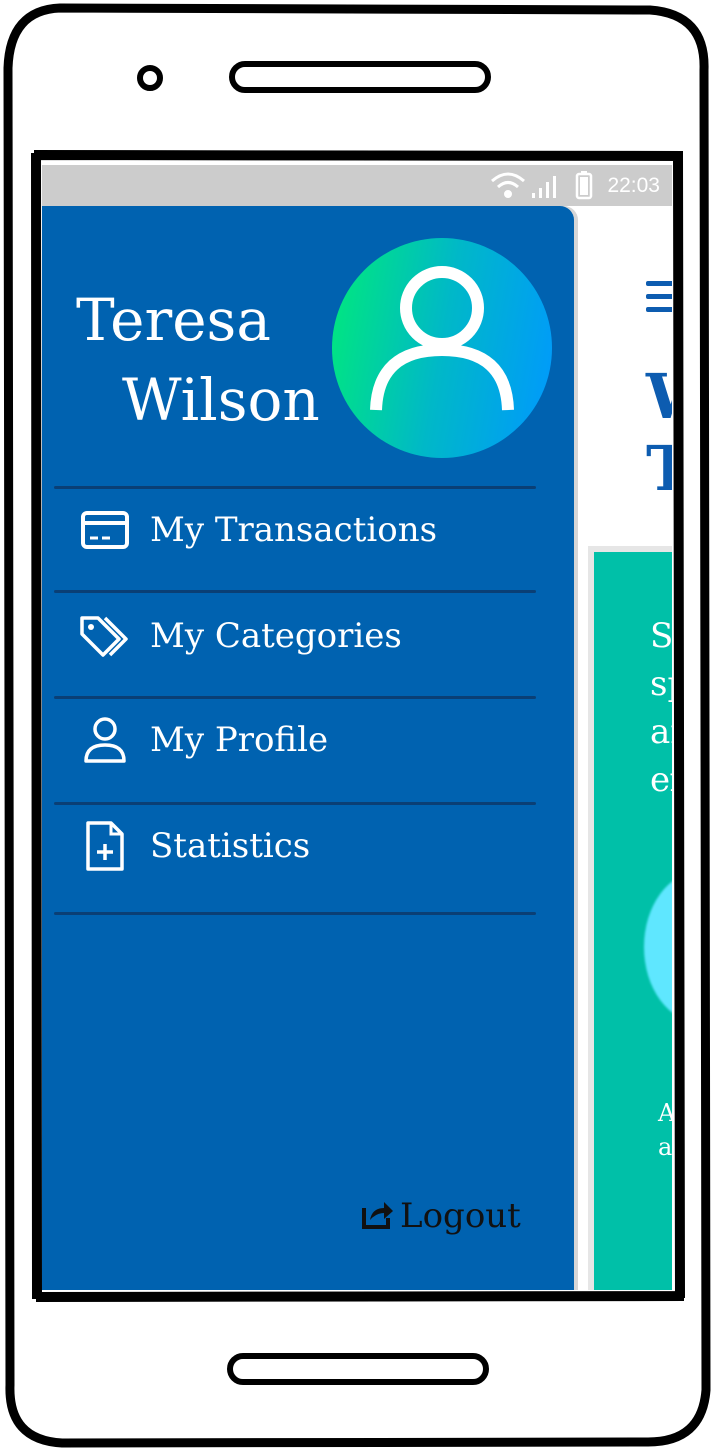 Image resolution: width=712 pixels, height=1450 pixels. I want to click on user-name: Teresa Wilson, so click(198, 360).